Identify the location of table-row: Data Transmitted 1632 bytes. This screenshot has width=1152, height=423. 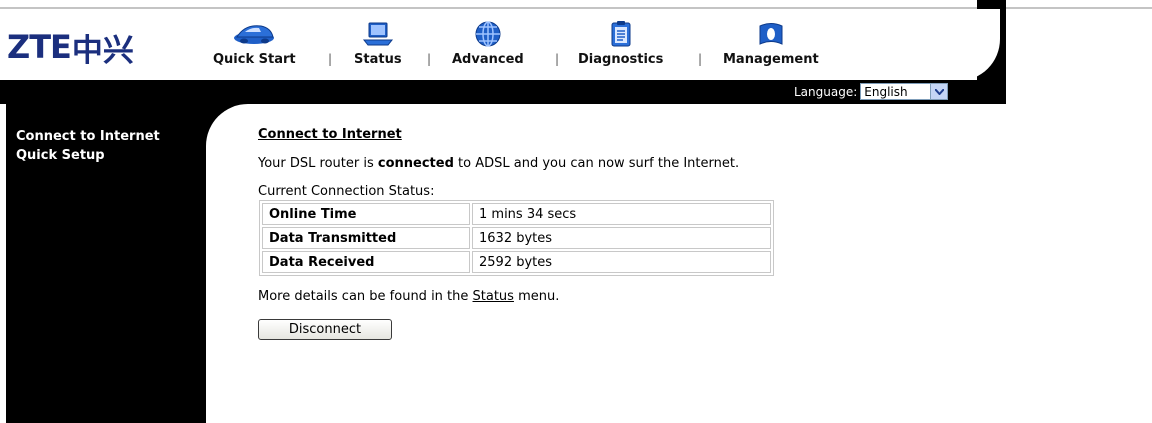
(516, 238).